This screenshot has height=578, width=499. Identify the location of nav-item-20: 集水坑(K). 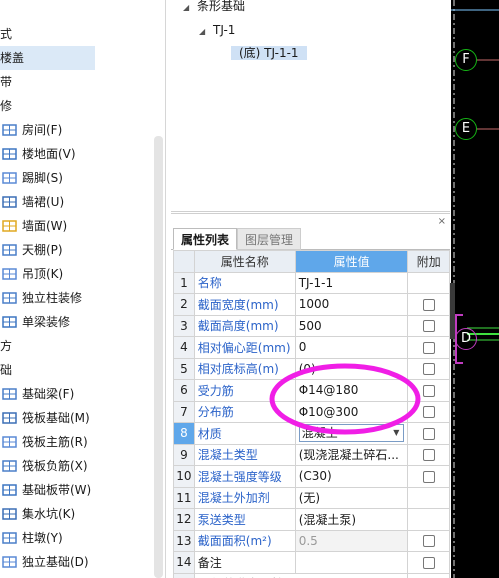
(75, 514).